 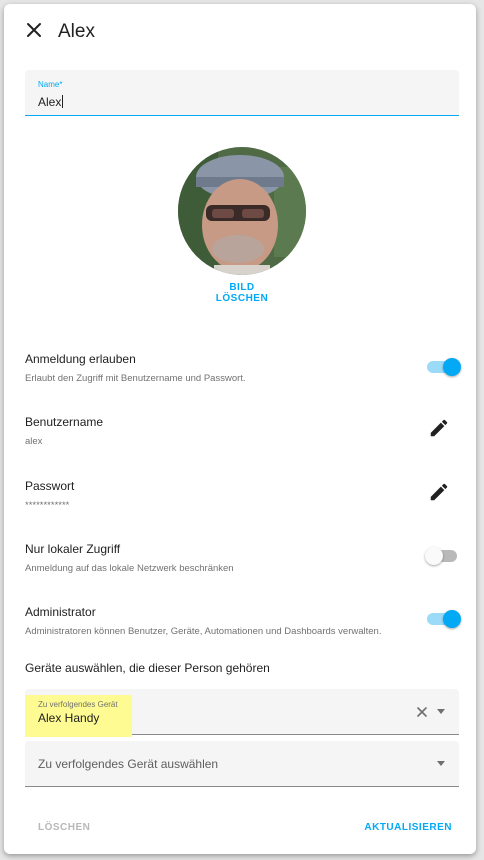 What do you see at coordinates (50, 84) in the screenshot?
I see `name-field-label: Name*` at bounding box center [50, 84].